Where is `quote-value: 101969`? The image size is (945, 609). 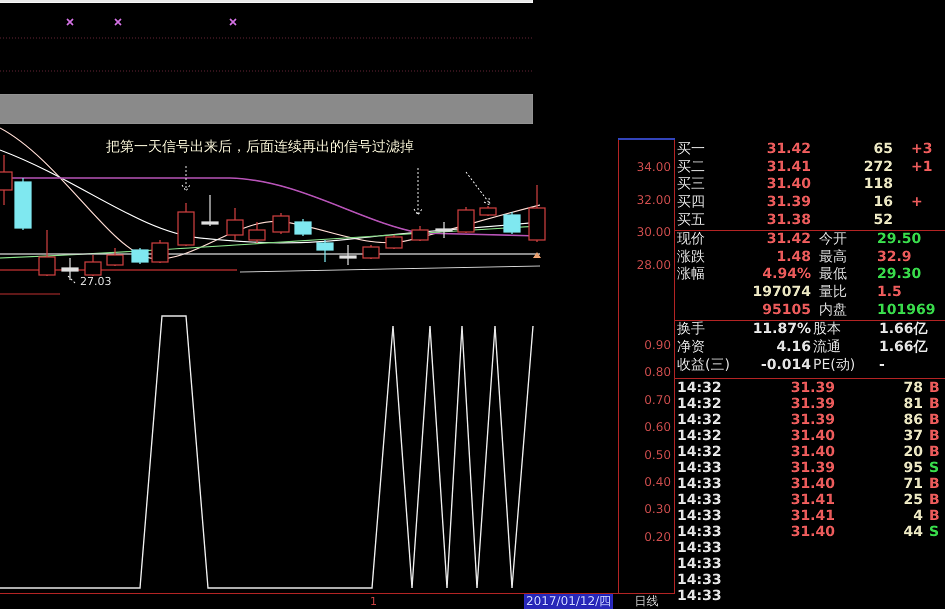 quote-value: 101969 is located at coordinates (906, 310).